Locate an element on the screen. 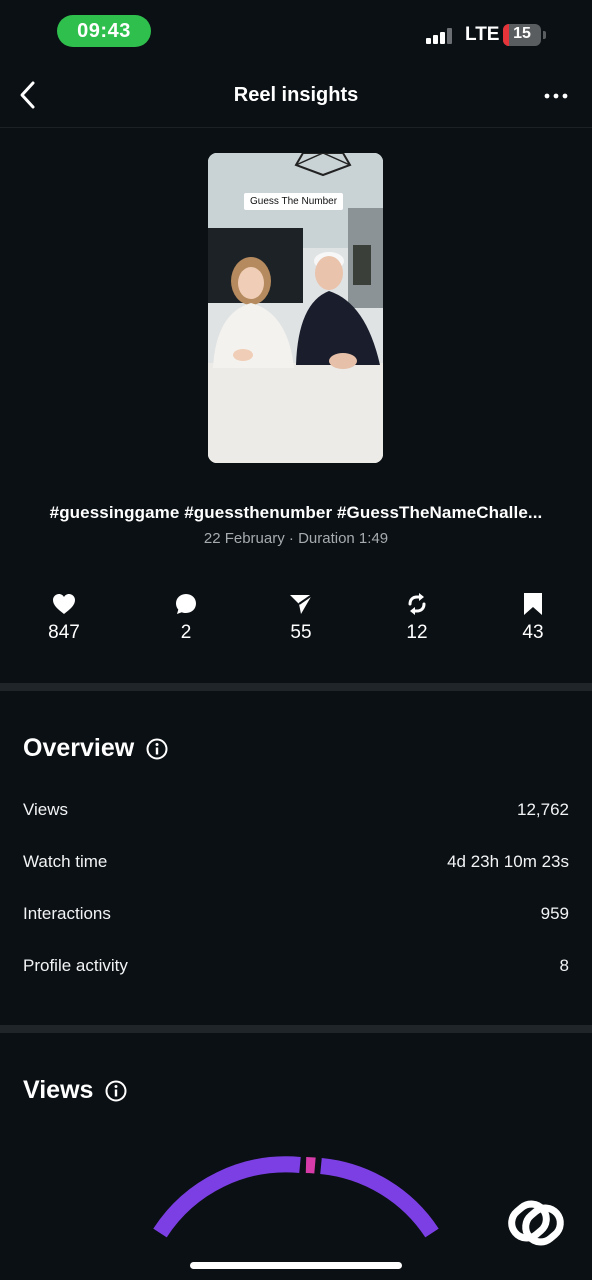 The image size is (592, 1280). more-horizontal-icon is located at coordinates (556, 96).